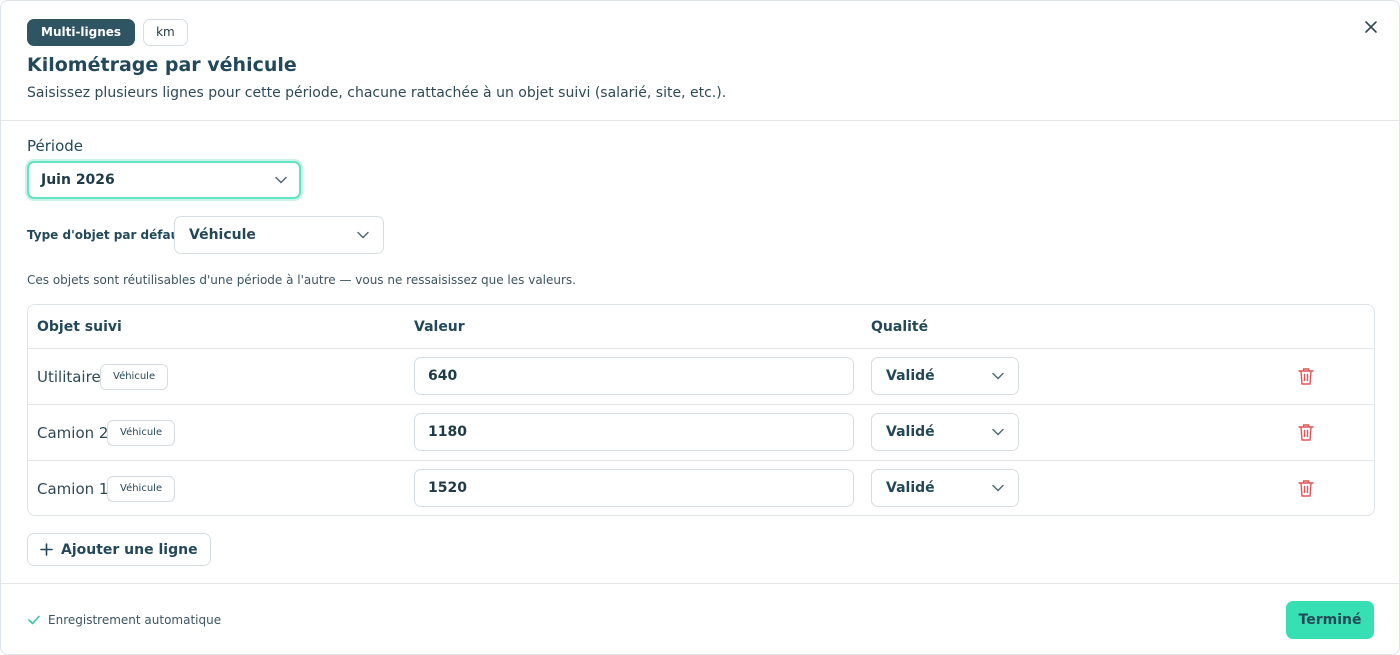 Image resolution: width=1400 pixels, height=655 pixels. Describe the element at coordinates (55, 146) in the screenshot. I see `period-label: Période` at that location.